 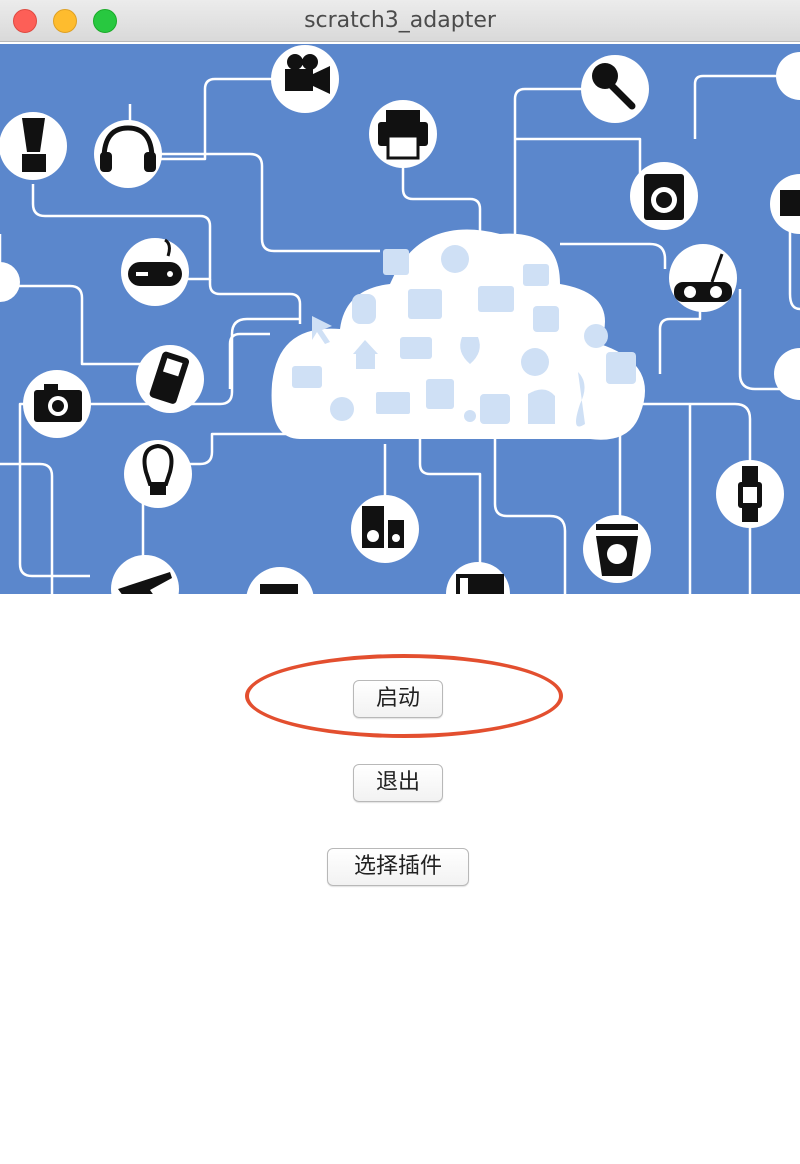 I want to click on watch-icon, so click(x=750, y=494).